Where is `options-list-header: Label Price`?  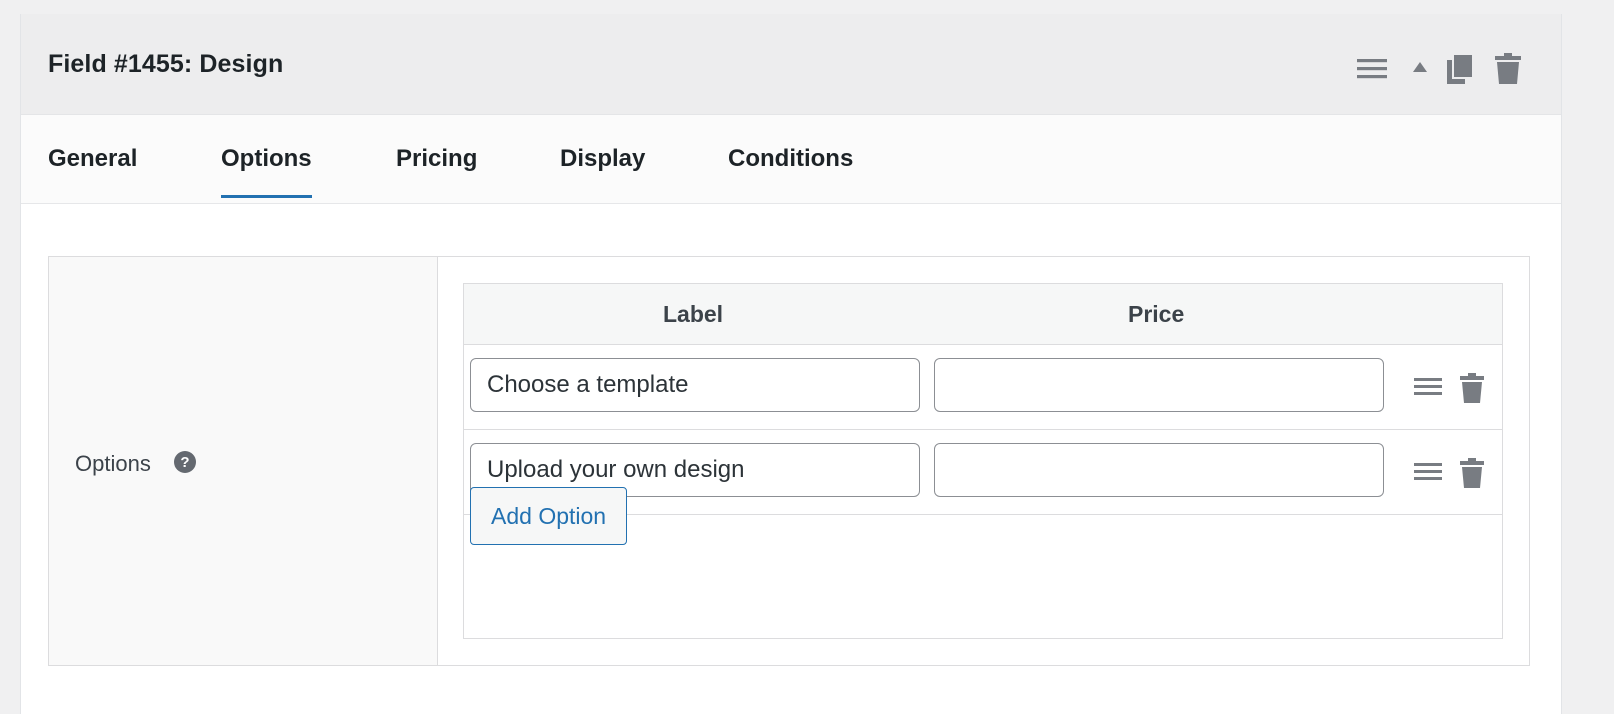
options-list-header: Label Price is located at coordinates (983, 314).